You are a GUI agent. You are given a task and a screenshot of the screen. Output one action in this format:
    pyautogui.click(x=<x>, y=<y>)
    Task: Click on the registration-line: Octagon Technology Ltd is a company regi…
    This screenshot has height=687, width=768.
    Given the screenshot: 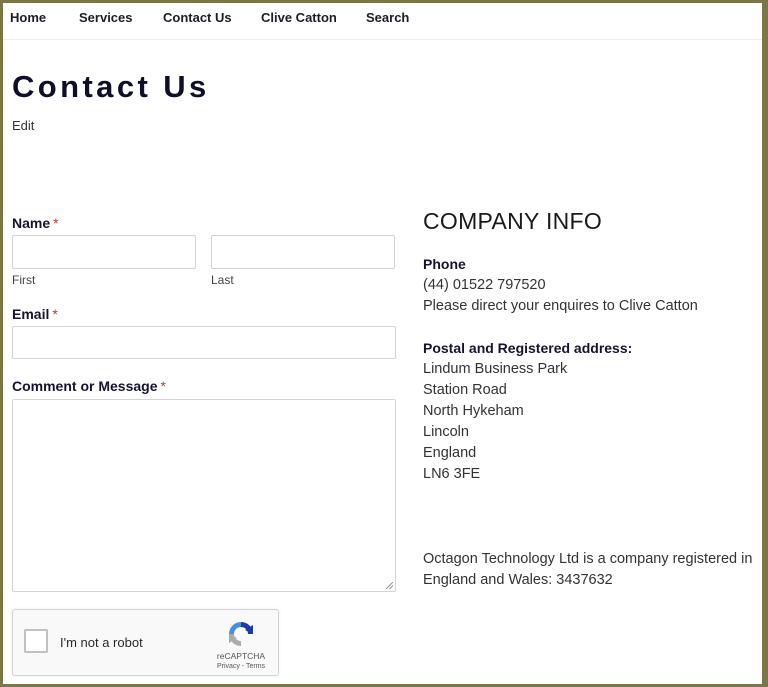 What is the action you would take?
    pyautogui.click(x=588, y=559)
    